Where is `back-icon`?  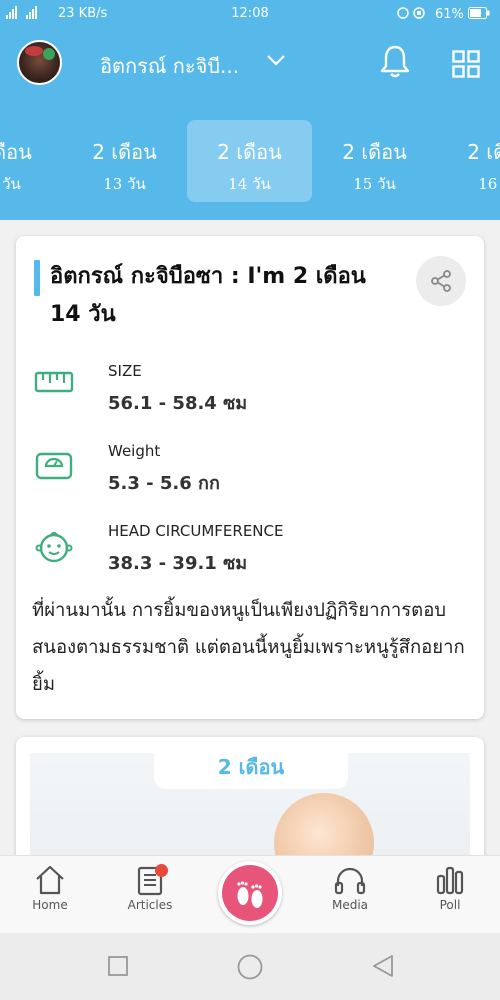 back-icon is located at coordinates (383, 966).